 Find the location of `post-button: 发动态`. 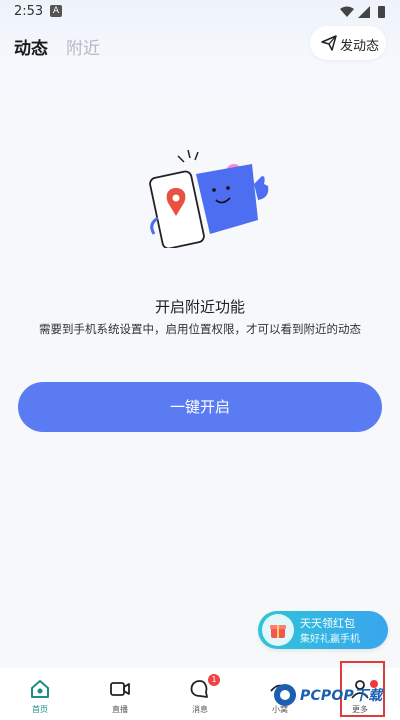

post-button: 发动态 is located at coordinates (348, 43).